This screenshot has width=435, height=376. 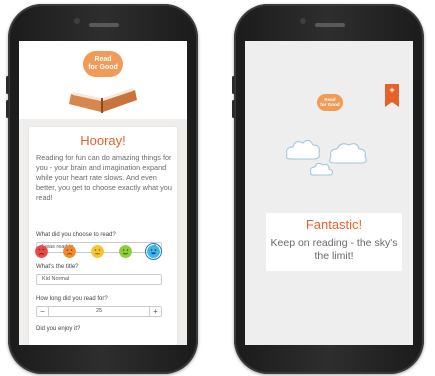 What do you see at coordinates (69, 251) in the screenshot?
I see `sad-face-icon` at bounding box center [69, 251].